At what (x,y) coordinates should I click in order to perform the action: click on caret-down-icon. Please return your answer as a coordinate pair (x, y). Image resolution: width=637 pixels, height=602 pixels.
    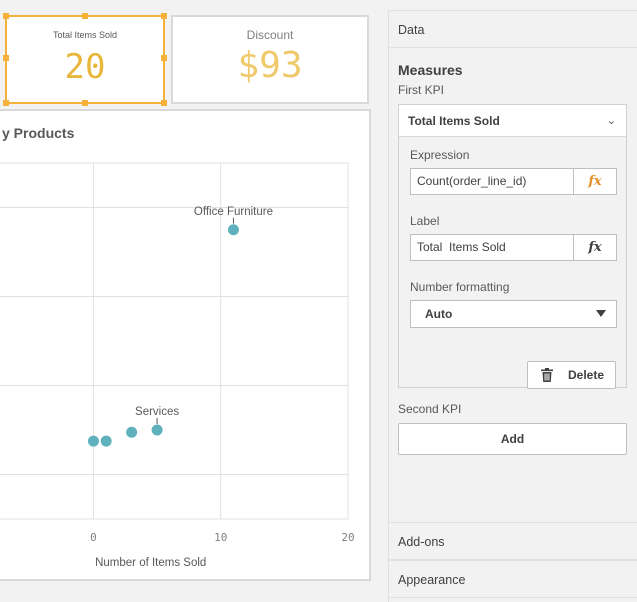
    Looking at the image, I should click on (601, 313).